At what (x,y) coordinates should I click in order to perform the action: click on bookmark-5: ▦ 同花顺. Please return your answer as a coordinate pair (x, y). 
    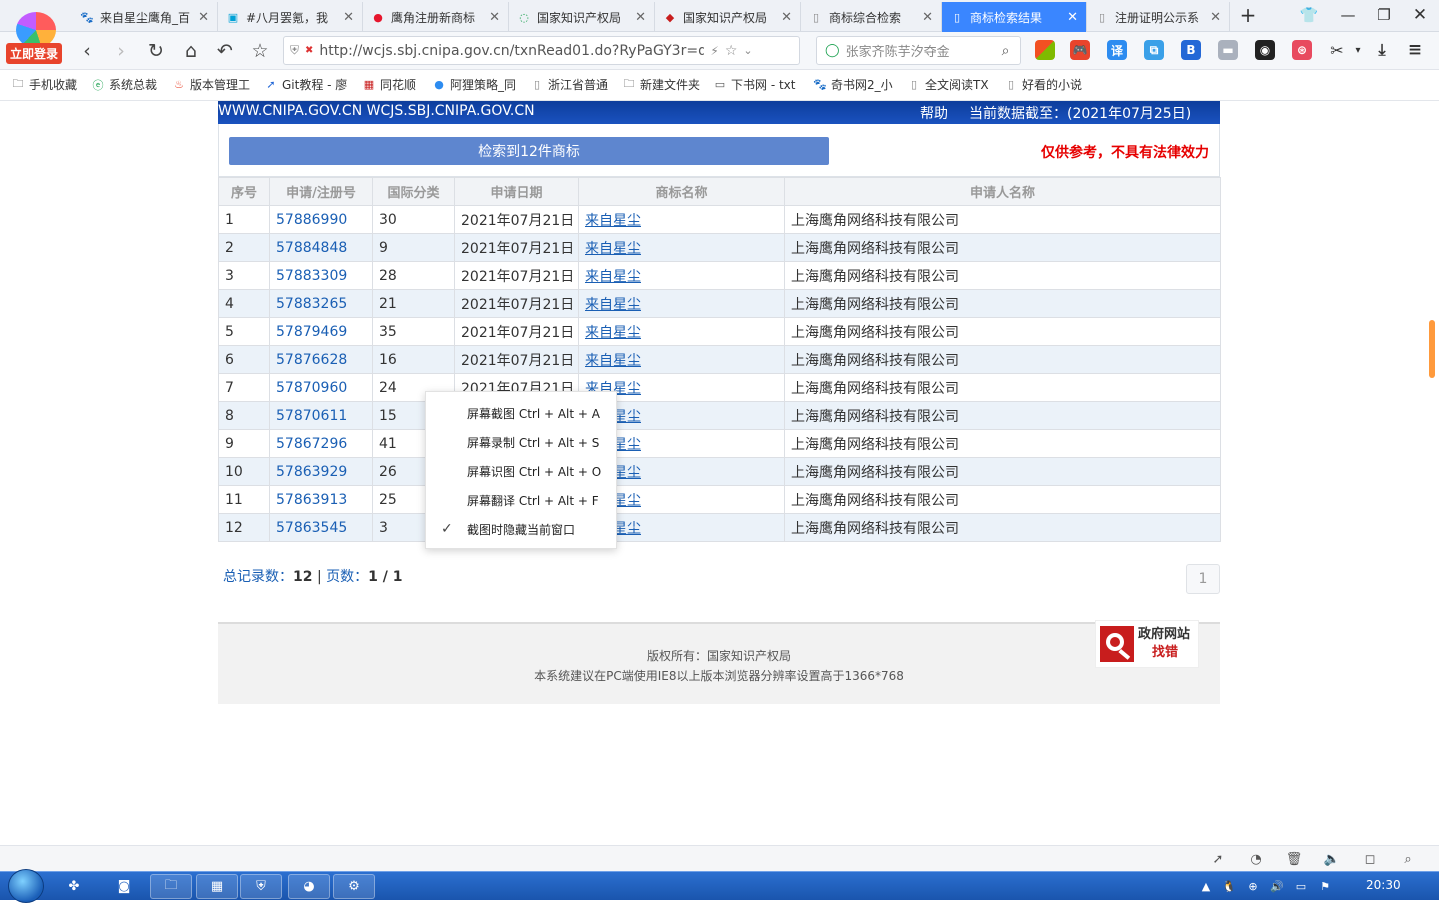
    Looking at the image, I should click on (392, 84).